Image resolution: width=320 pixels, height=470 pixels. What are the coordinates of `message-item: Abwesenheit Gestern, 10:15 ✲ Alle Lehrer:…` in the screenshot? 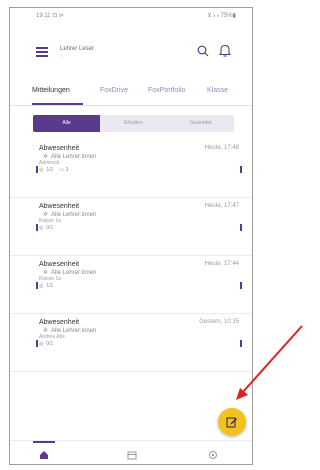 It's located at (131, 343).